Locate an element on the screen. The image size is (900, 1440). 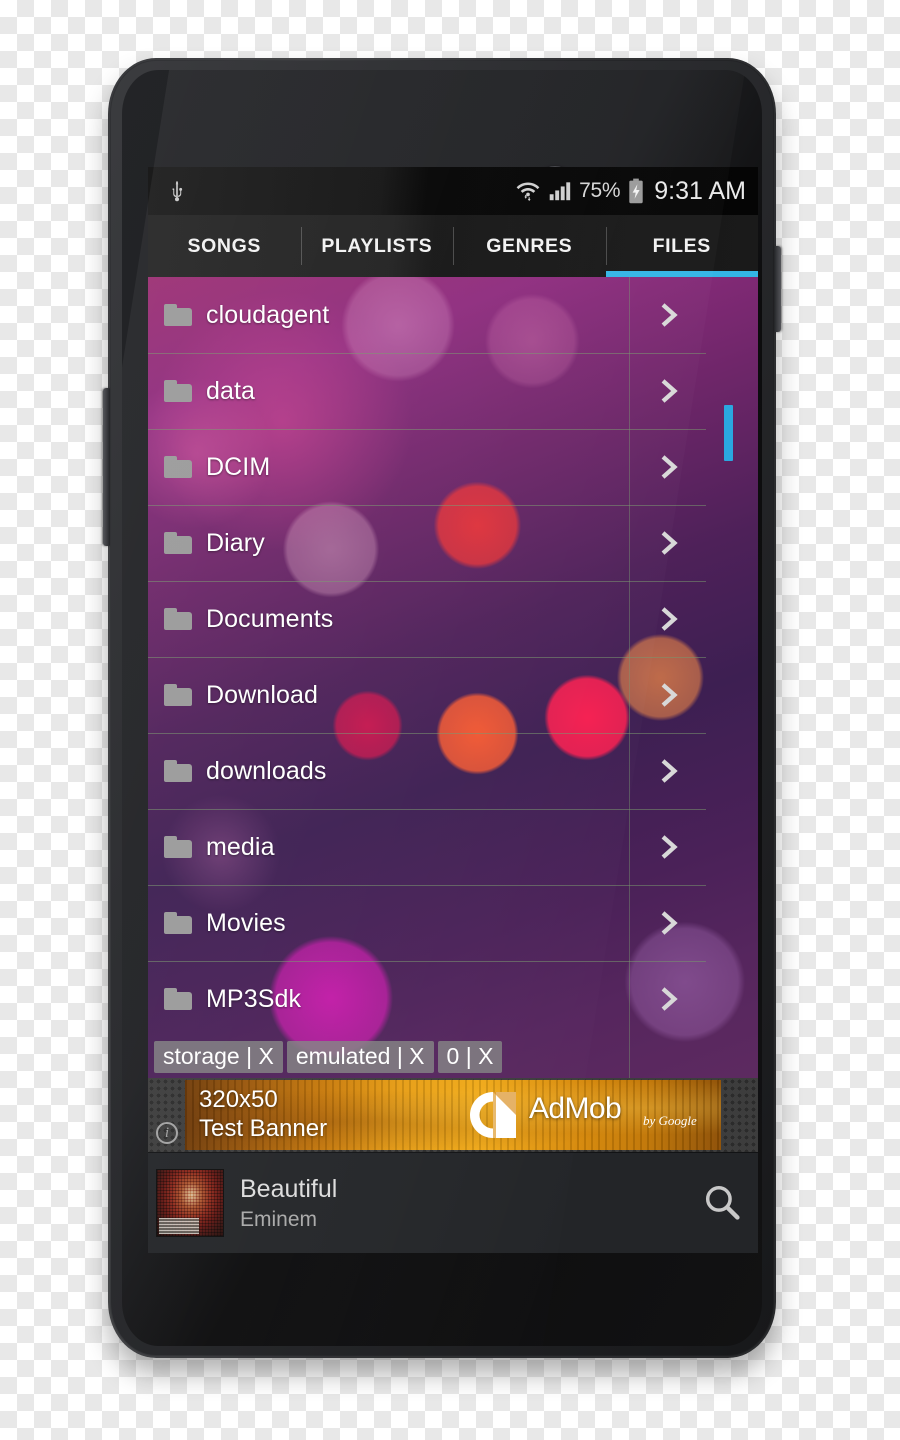
ad-line-2: Test Banner is located at coordinates (263, 1129).